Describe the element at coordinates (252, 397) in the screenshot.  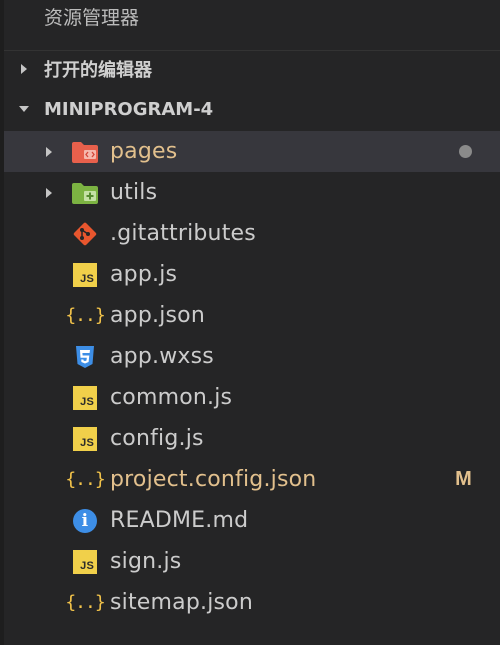
I see `tree-item-common-js: JS common.js` at that location.